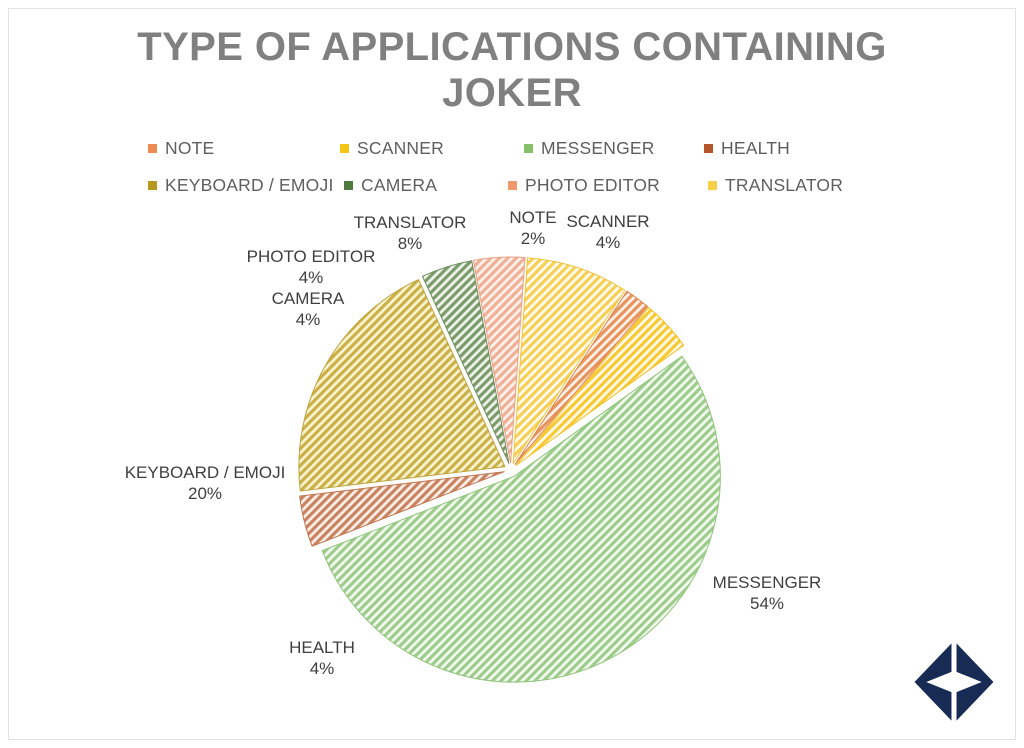 Image resolution: width=1024 pixels, height=748 pixels. I want to click on data-label-scanner-value: 4%, so click(608, 243).